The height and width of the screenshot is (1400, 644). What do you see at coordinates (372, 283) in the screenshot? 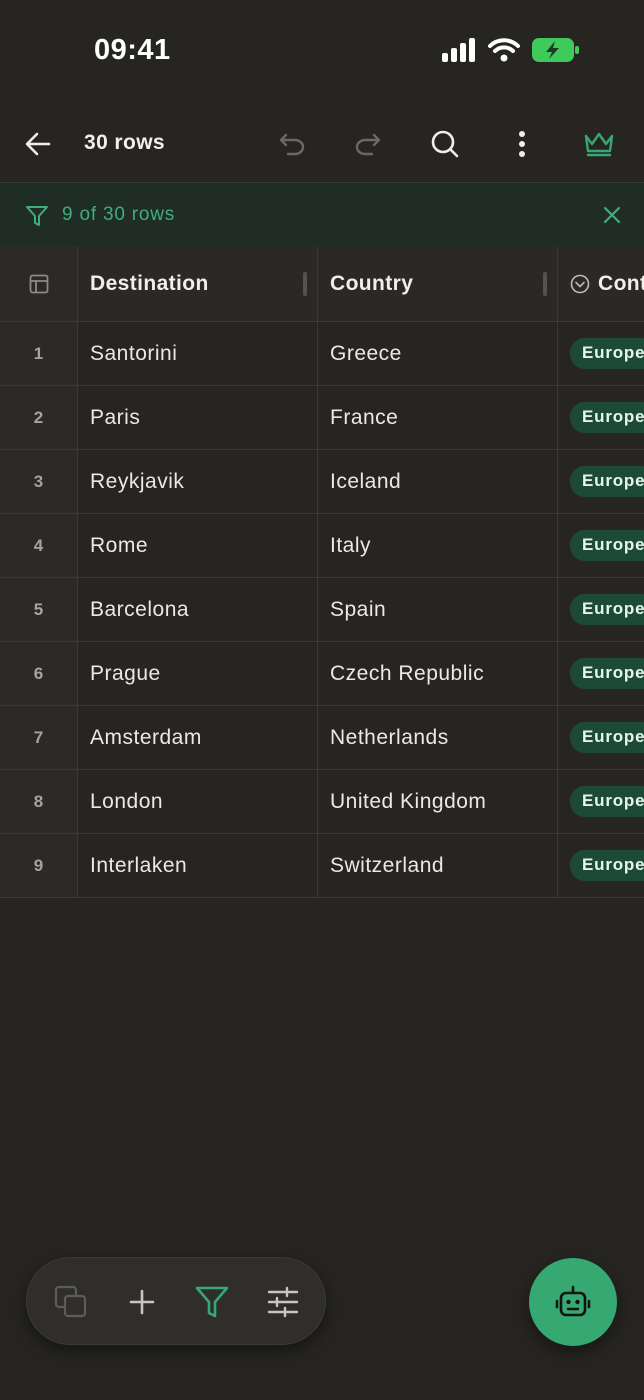
I see `column-header-label: Country` at bounding box center [372, 283].